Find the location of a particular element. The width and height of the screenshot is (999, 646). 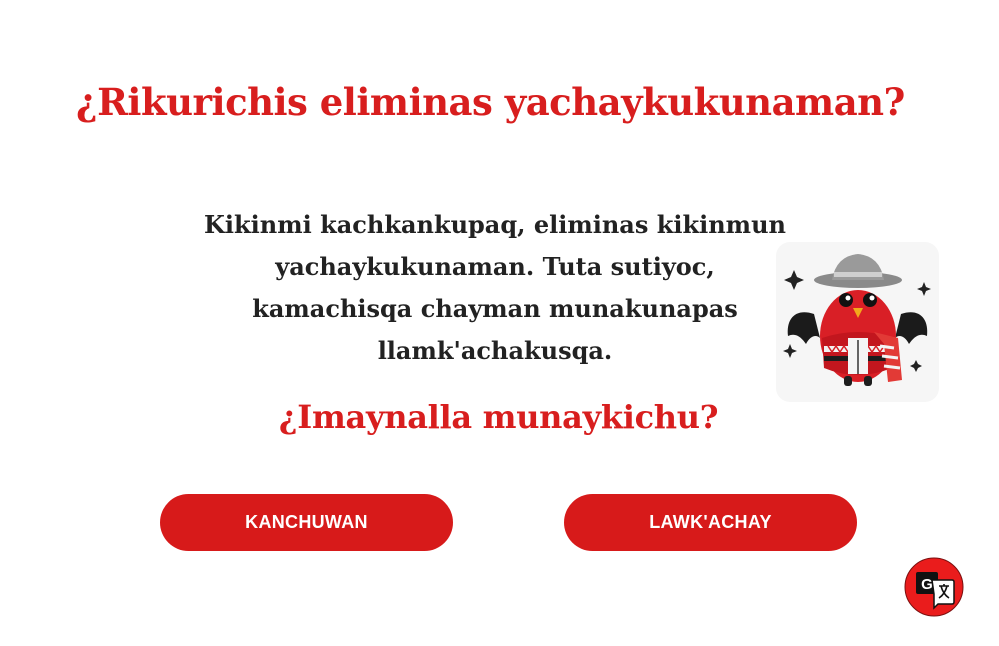

dialog-question: ¿Imaynalla munaykichu? is located at coordinates (498, 417).